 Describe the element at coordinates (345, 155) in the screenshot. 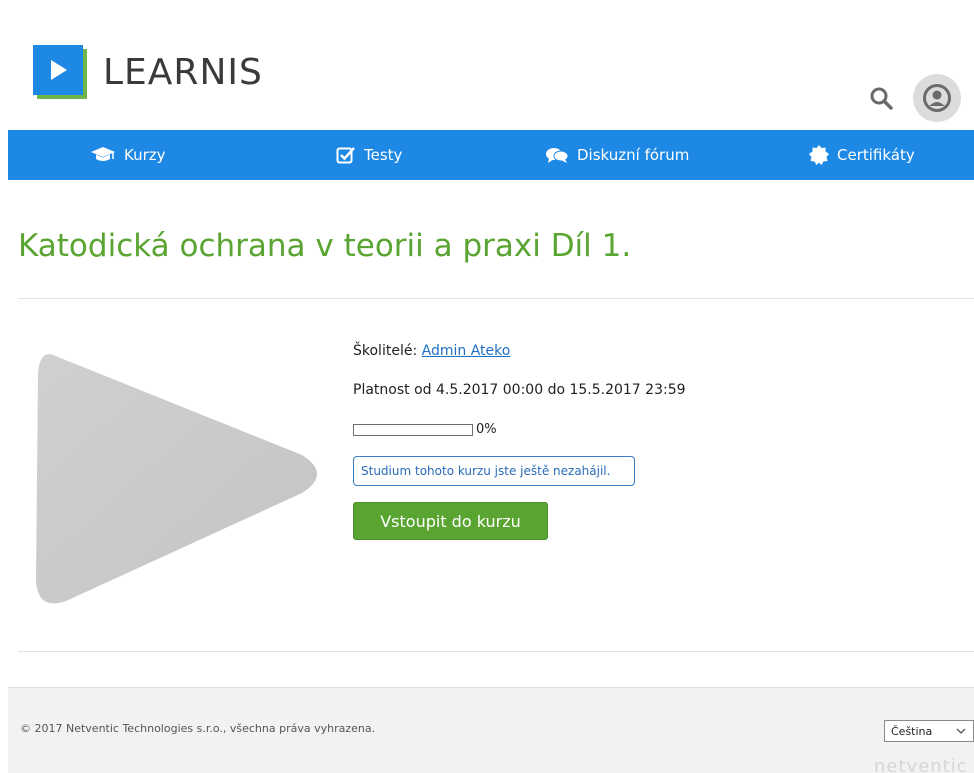

I see `checkbox-icon` at that location.